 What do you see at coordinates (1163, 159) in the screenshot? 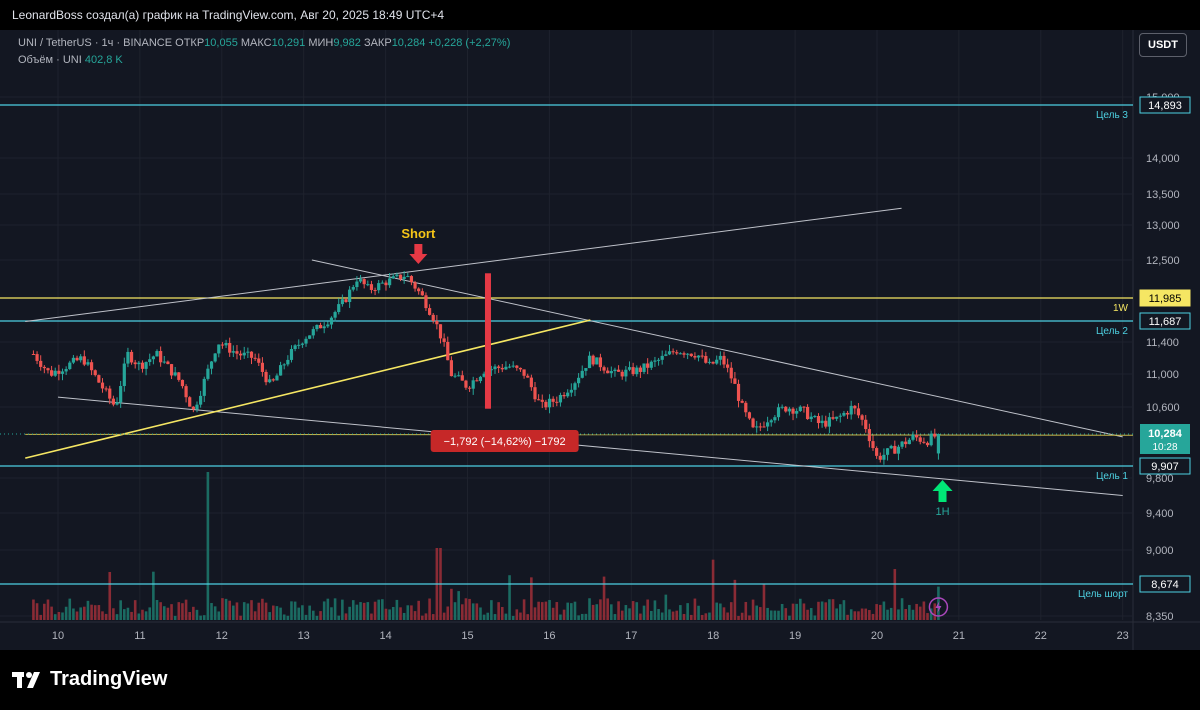
I see `y-tick-label: 14,000` at bounding box center [1163, 159].